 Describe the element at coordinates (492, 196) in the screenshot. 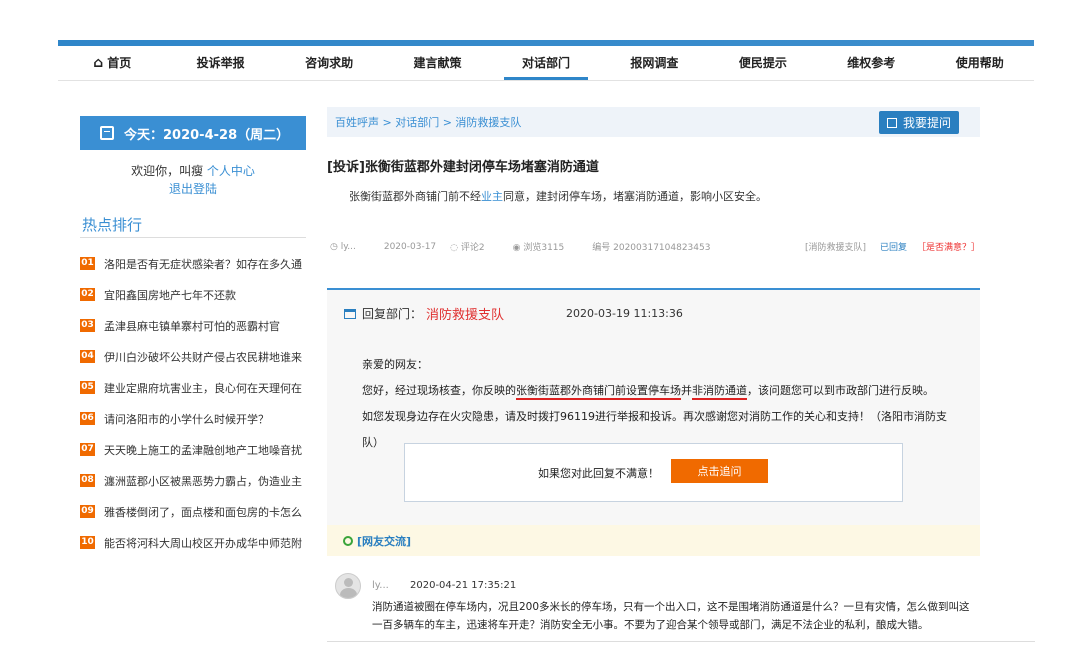

I see `owner-link: 业主` at that location.